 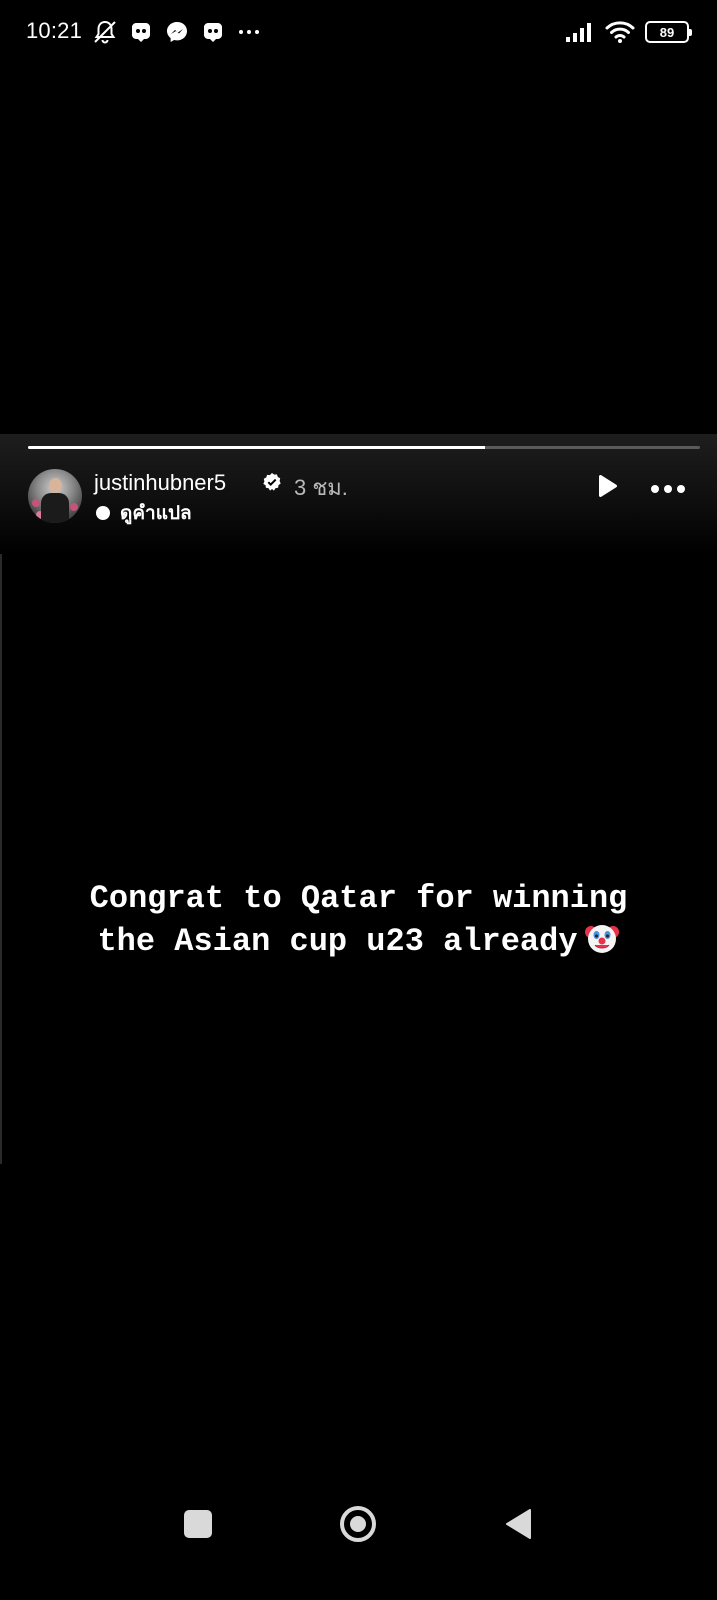 I want to click on recents-button, so click(x=198, y=1524).